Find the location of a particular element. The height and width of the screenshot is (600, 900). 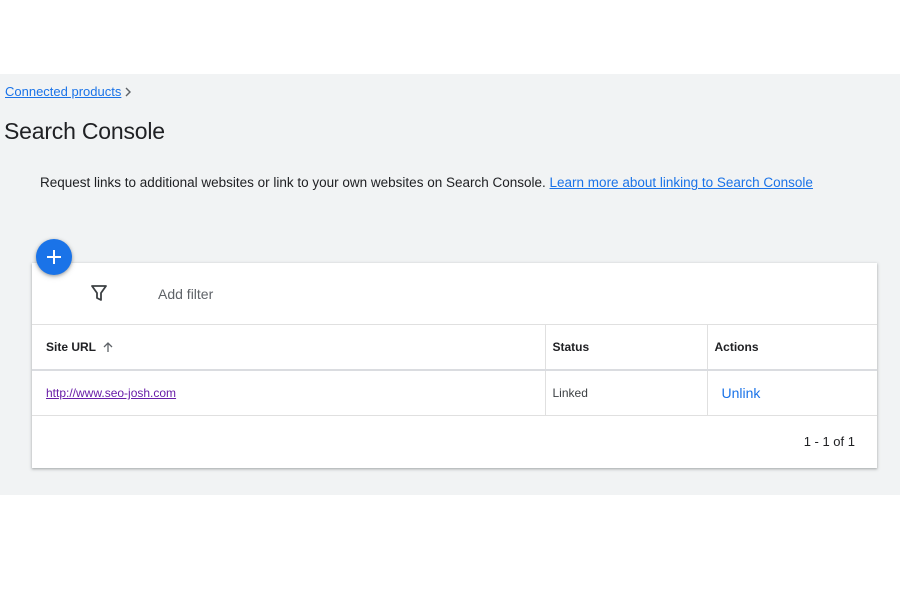

actions-cell: Unlink is located at coordinates (791, 393).